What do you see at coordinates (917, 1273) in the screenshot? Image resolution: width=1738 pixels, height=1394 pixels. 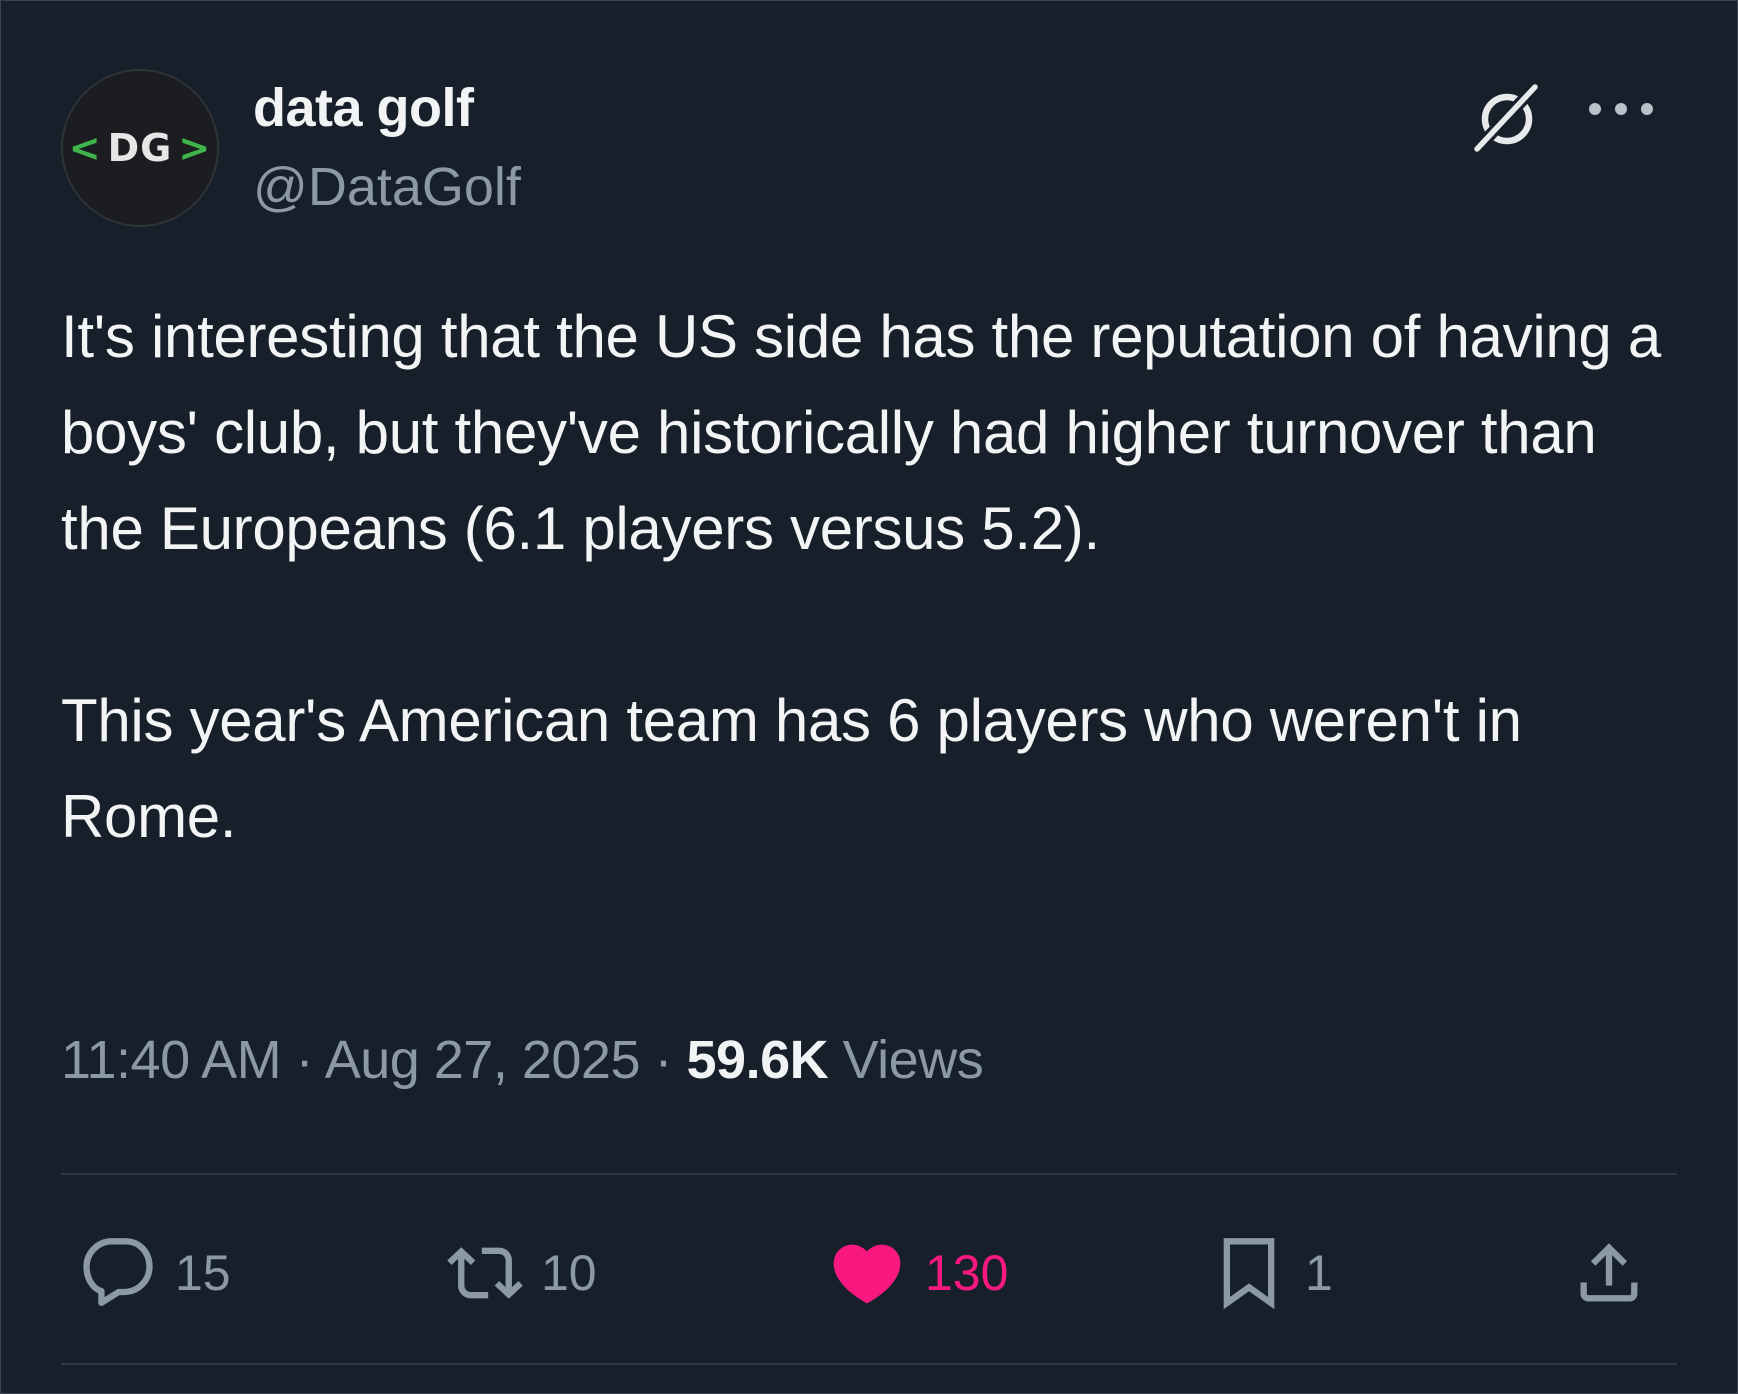 I see `like-button: 130` at bounding box center [917, 1273].